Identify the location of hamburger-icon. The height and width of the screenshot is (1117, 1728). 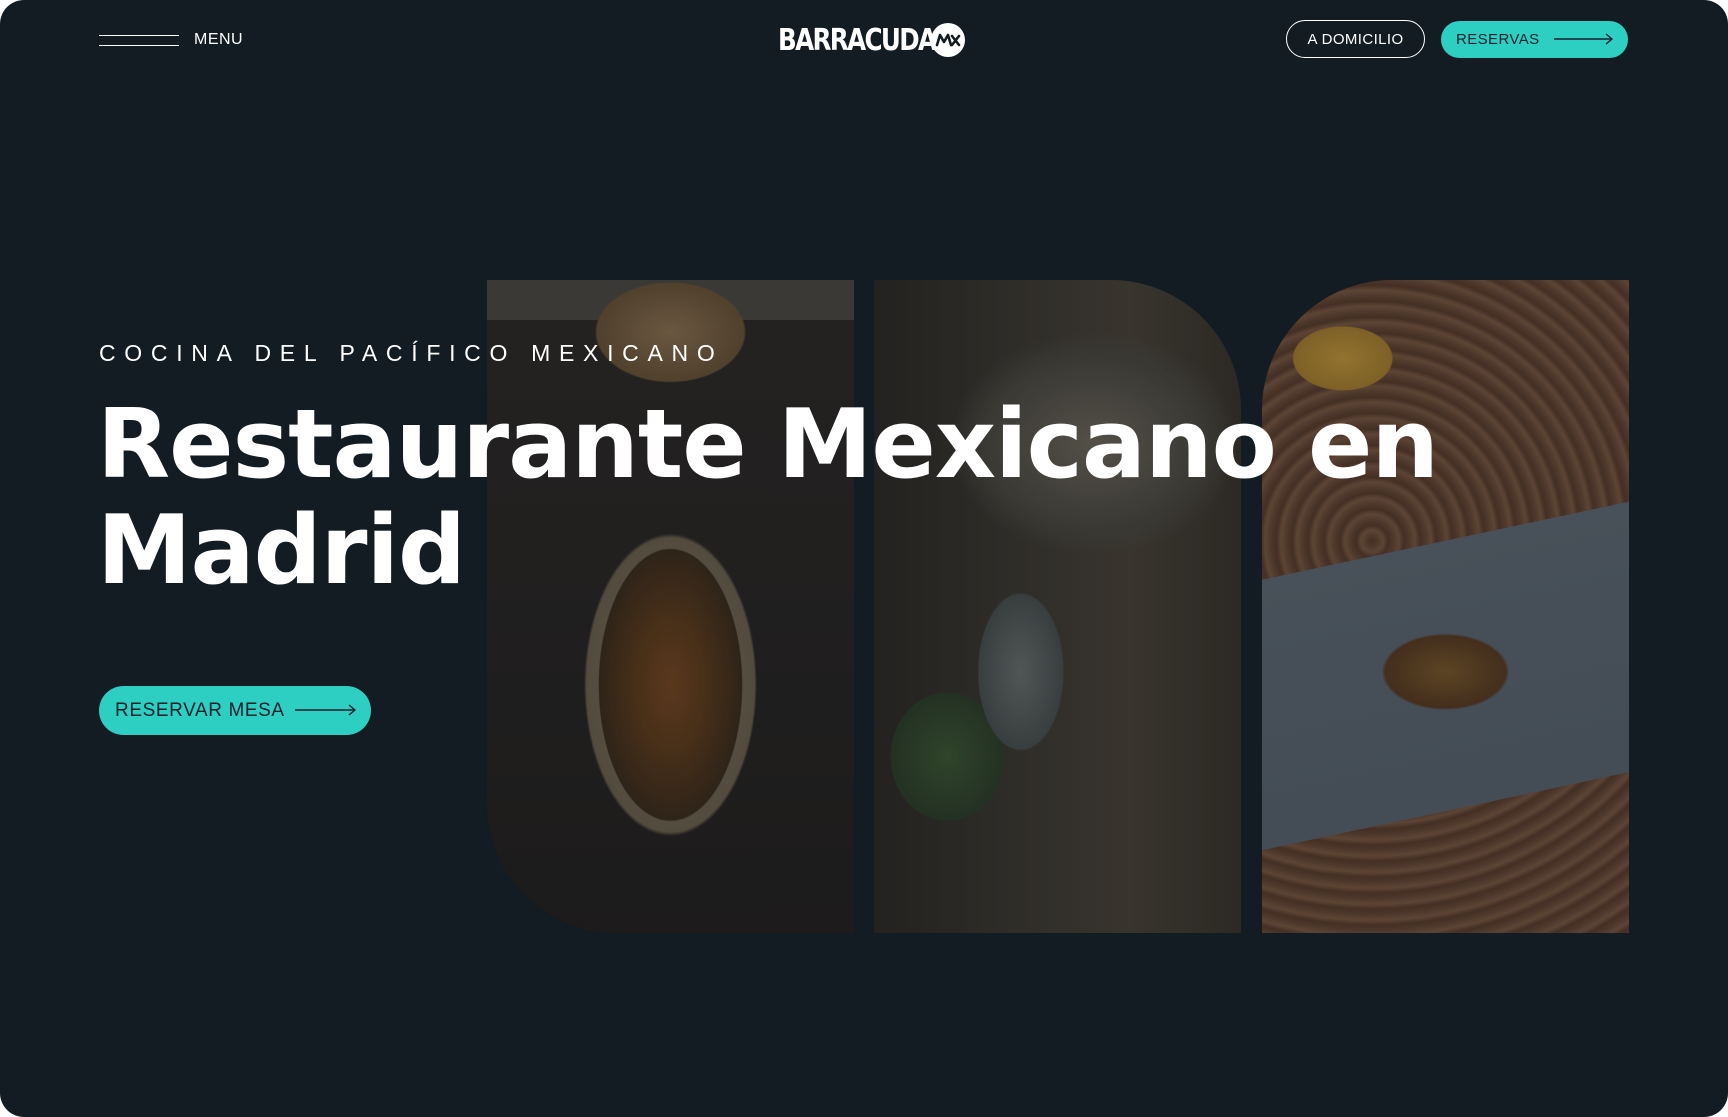
(139, 40).